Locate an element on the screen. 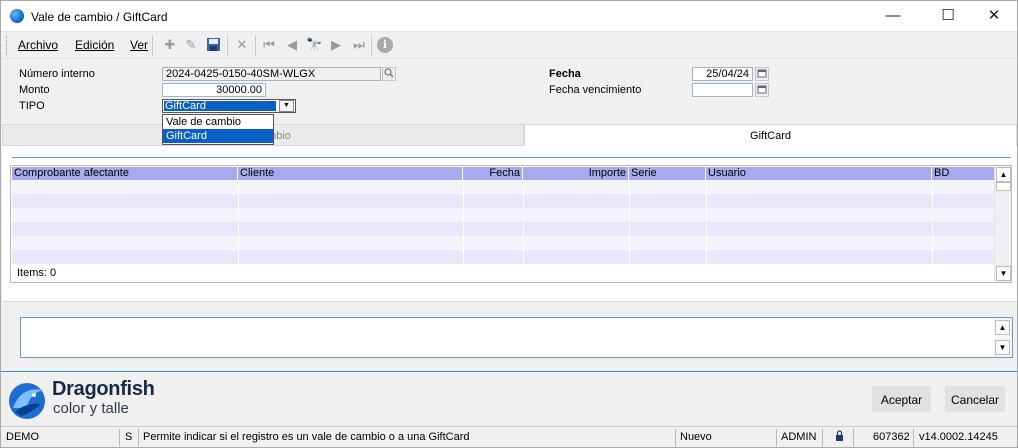 This screenshot has width=1018, height=448. lookup-icon is located at coordinates (389, 74).